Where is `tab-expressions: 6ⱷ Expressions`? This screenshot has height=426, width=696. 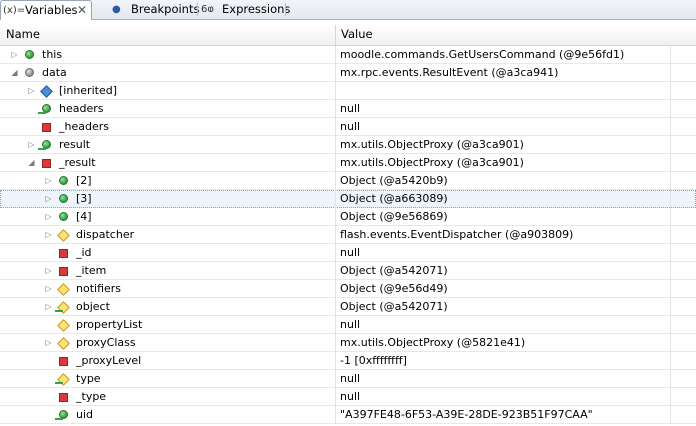
tab-expressions: 6ⱷ Expressions is located at coordinates (245, 9).